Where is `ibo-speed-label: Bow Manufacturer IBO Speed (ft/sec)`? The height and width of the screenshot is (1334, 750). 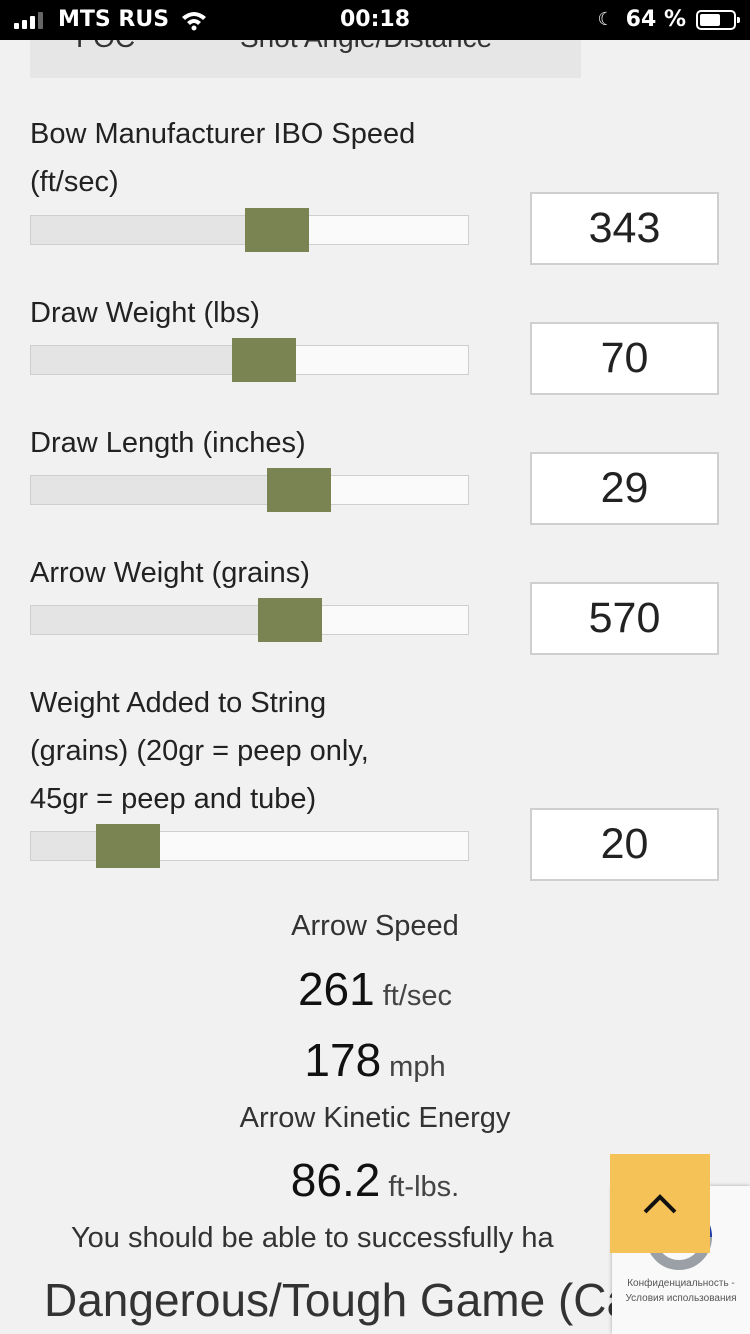
ibo-speed-label: Bow Manufacturer IBO Speed (ft/sec) is located at coordinates (223, 158).